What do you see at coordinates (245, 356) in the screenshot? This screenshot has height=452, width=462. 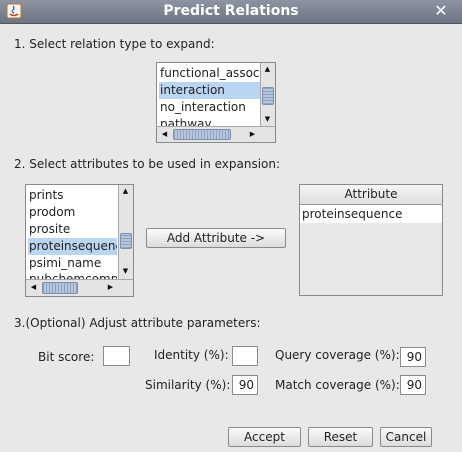 I see `identity-field` at bounding box center [245, 356].